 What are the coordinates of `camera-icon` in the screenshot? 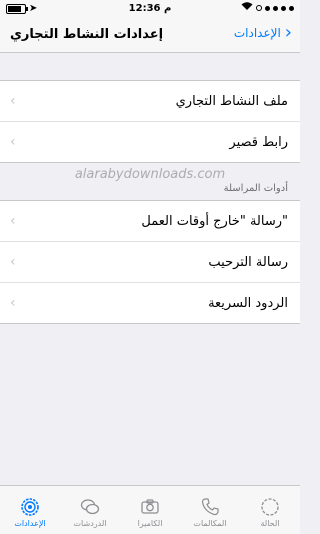 It's located at (150, 506).